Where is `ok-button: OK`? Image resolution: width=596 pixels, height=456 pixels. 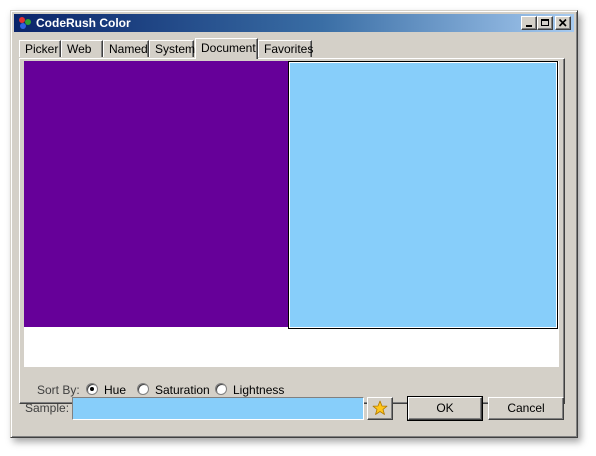
ok-button: OK is located at coordinates (445, 408).